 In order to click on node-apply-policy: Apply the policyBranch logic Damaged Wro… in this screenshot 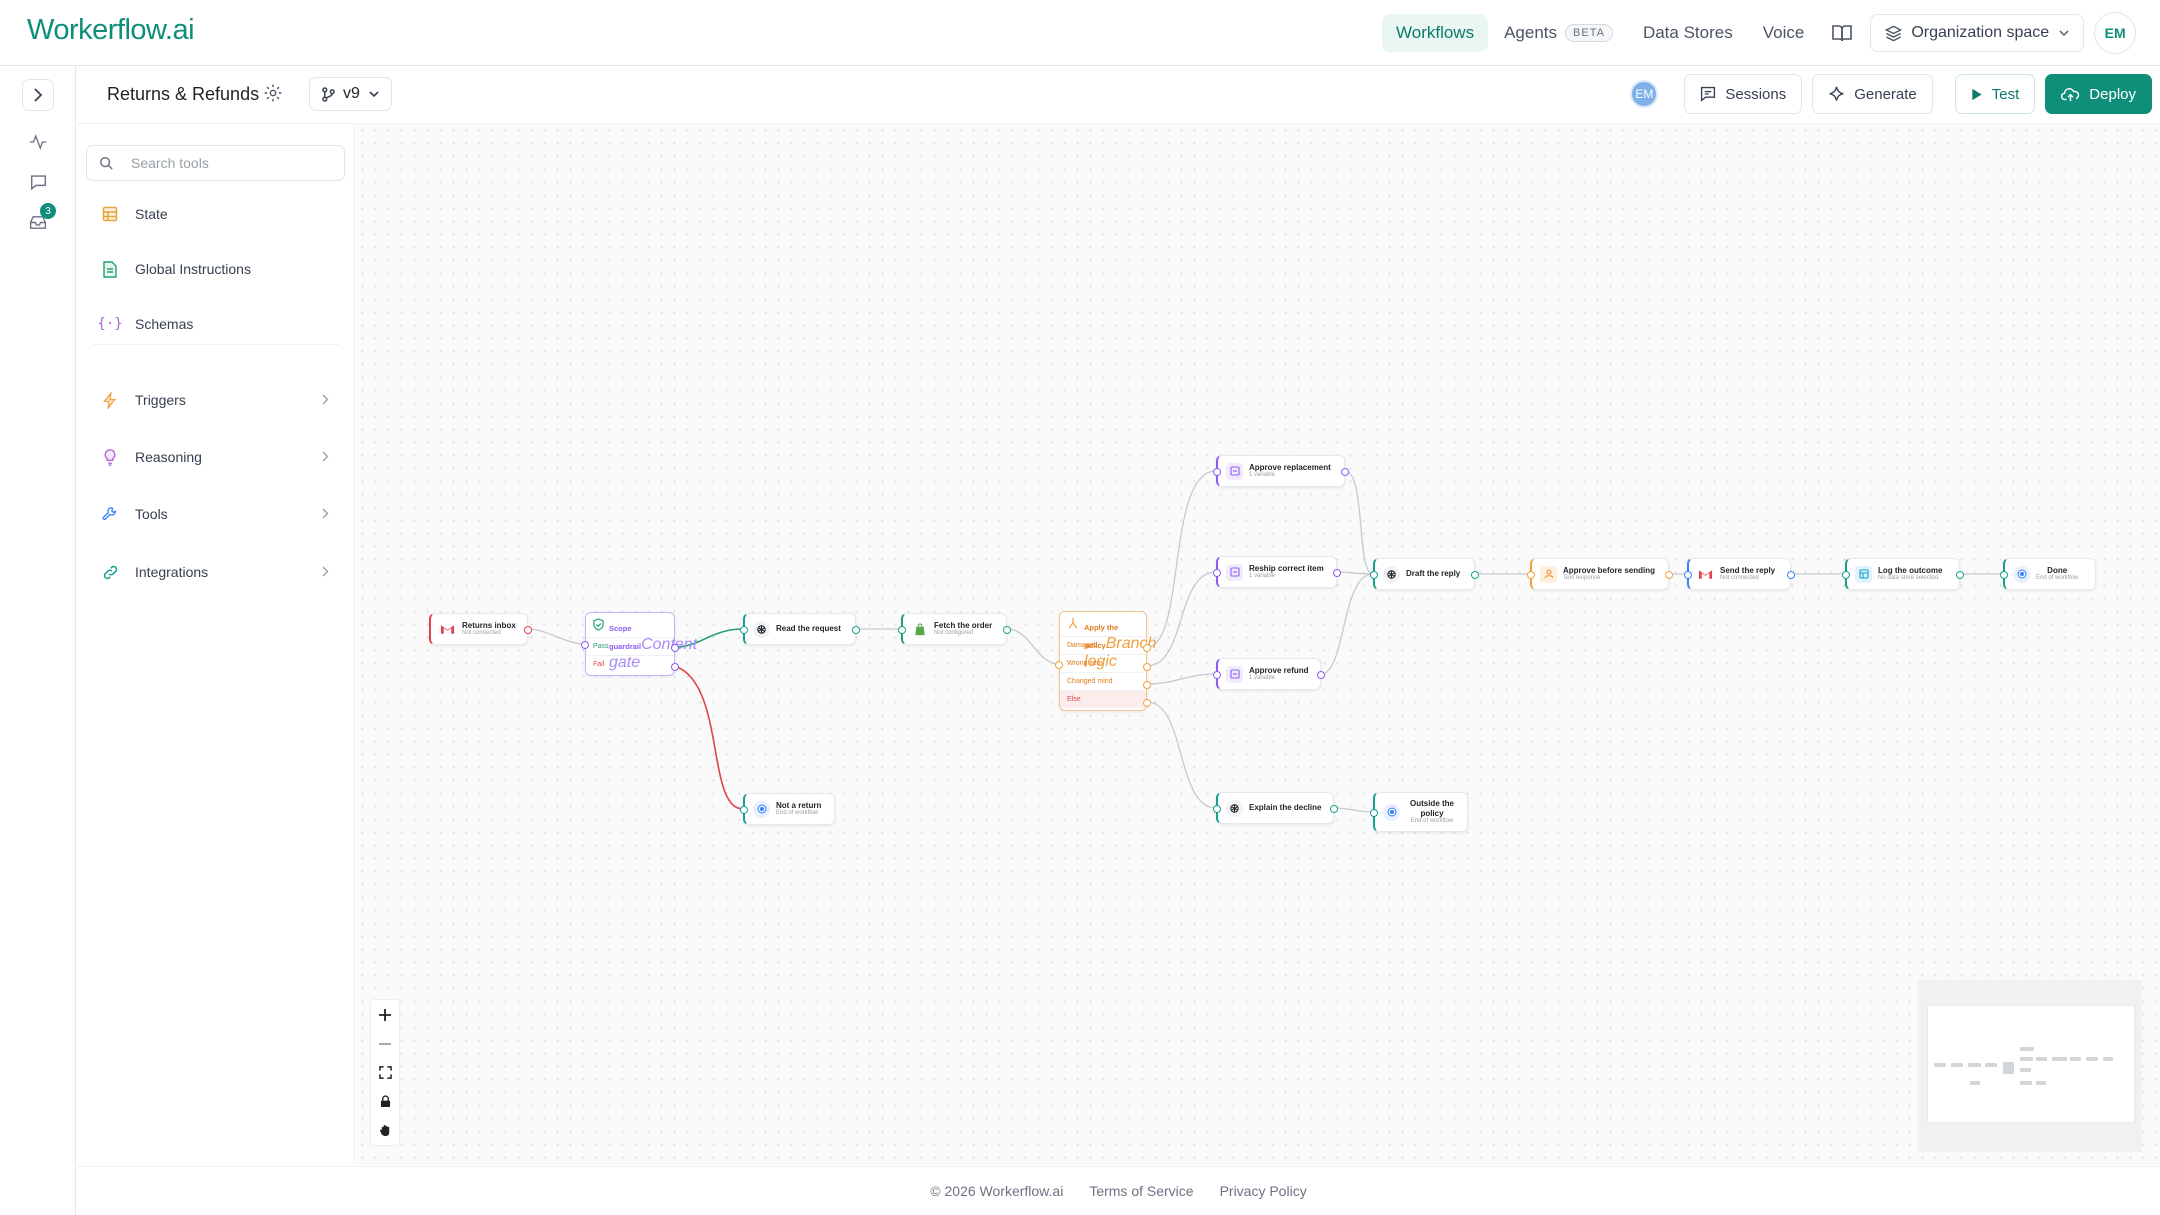, I will do `click(1105, 661)`.